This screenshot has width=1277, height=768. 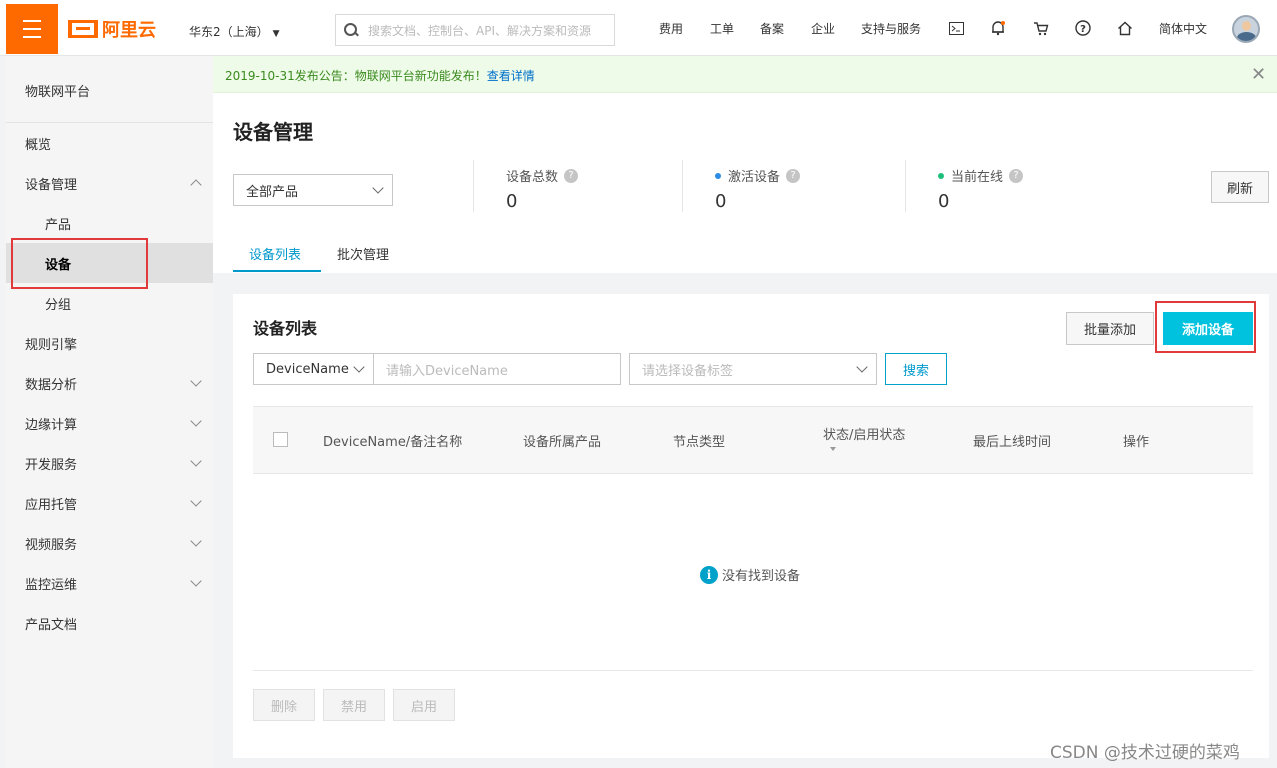 I want to click on sidebar-item-label: 概览, so click(x=38, y=145).